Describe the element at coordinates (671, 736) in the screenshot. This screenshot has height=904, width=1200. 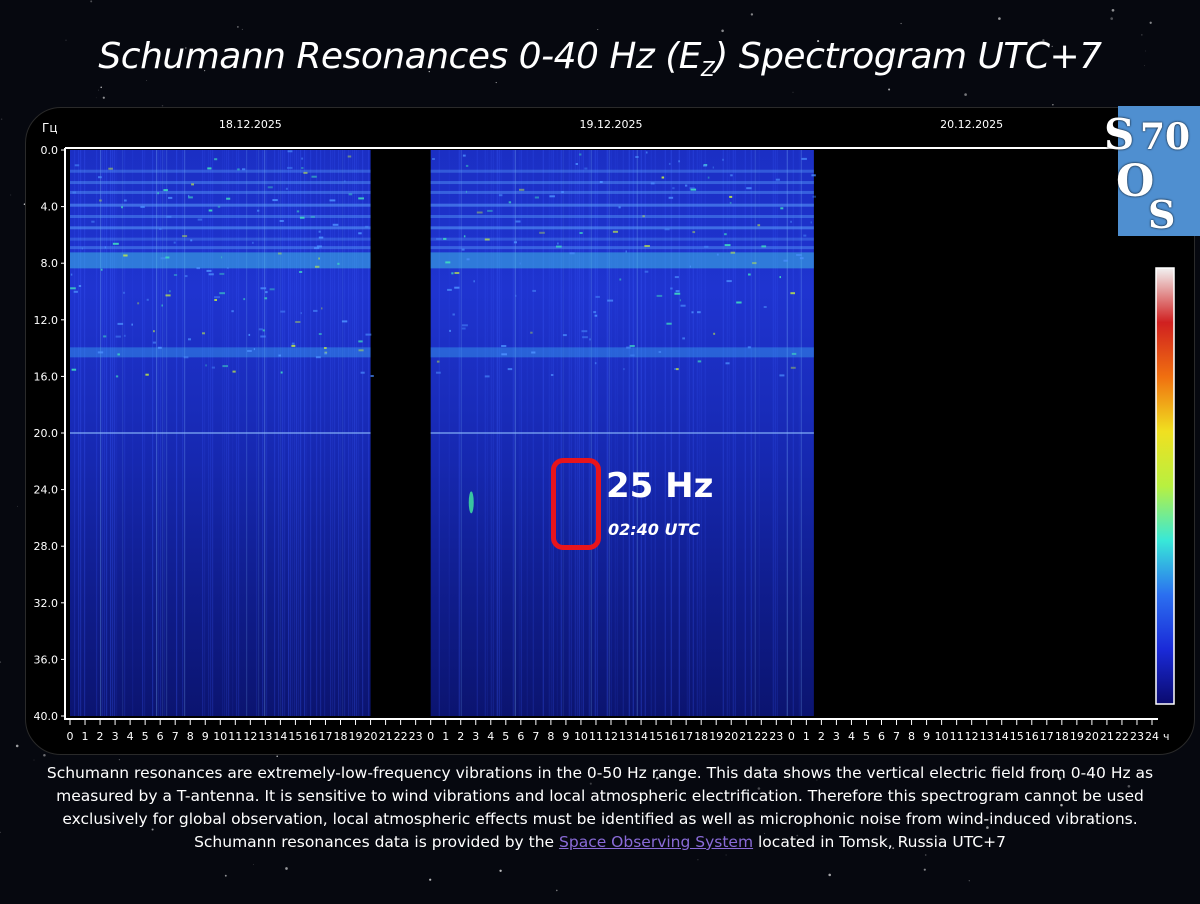
I see `x-tick-label: 16` at that location.